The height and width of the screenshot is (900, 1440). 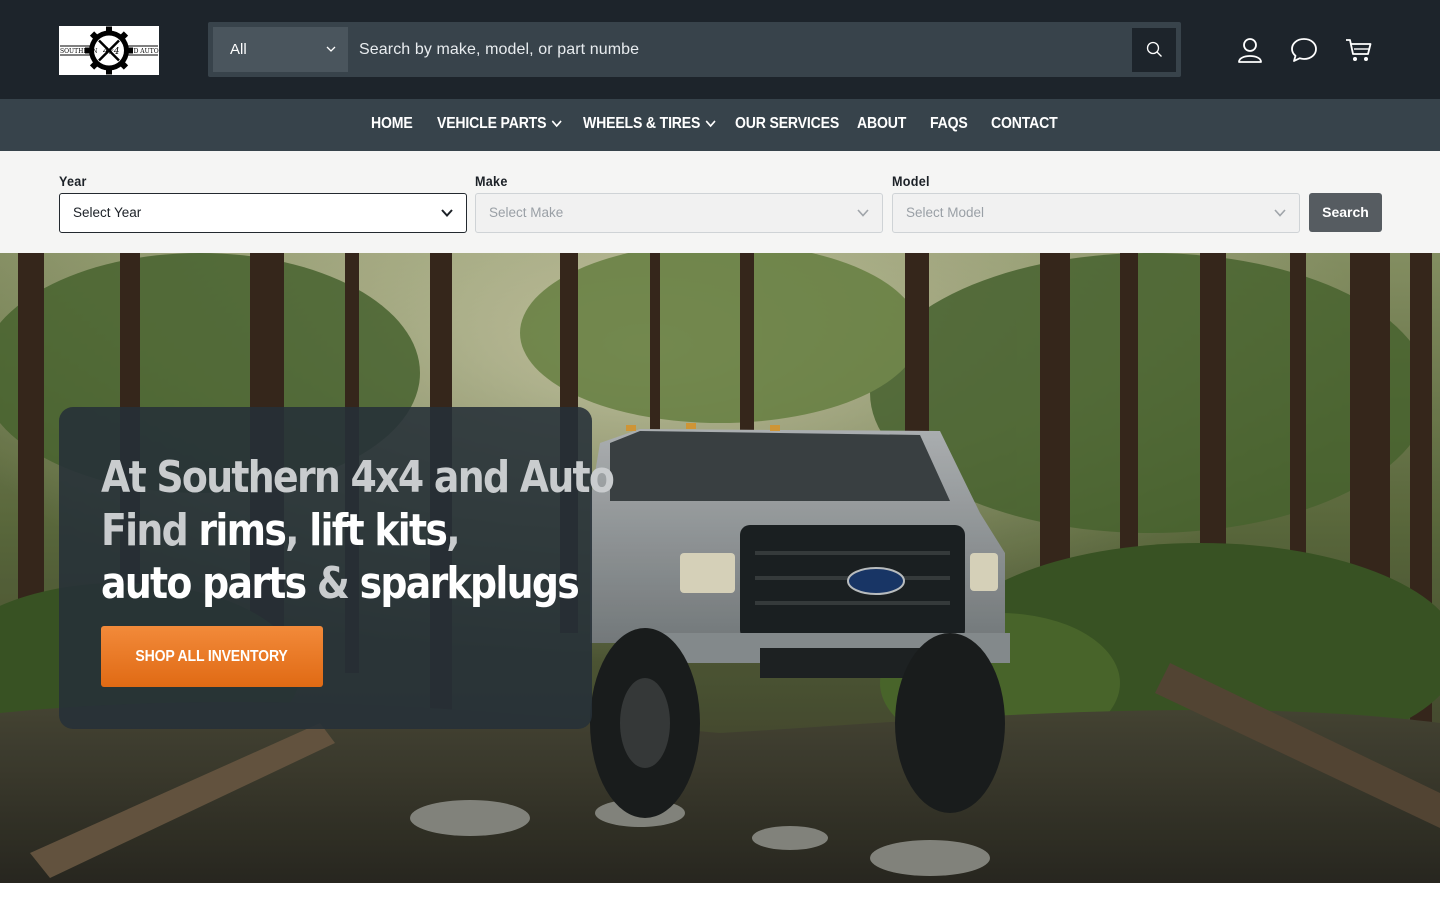 What do you see at coordinates (453, 530) in the screenshot?
I see `hero-comma-2: ,` at bounding box center [453, 530].